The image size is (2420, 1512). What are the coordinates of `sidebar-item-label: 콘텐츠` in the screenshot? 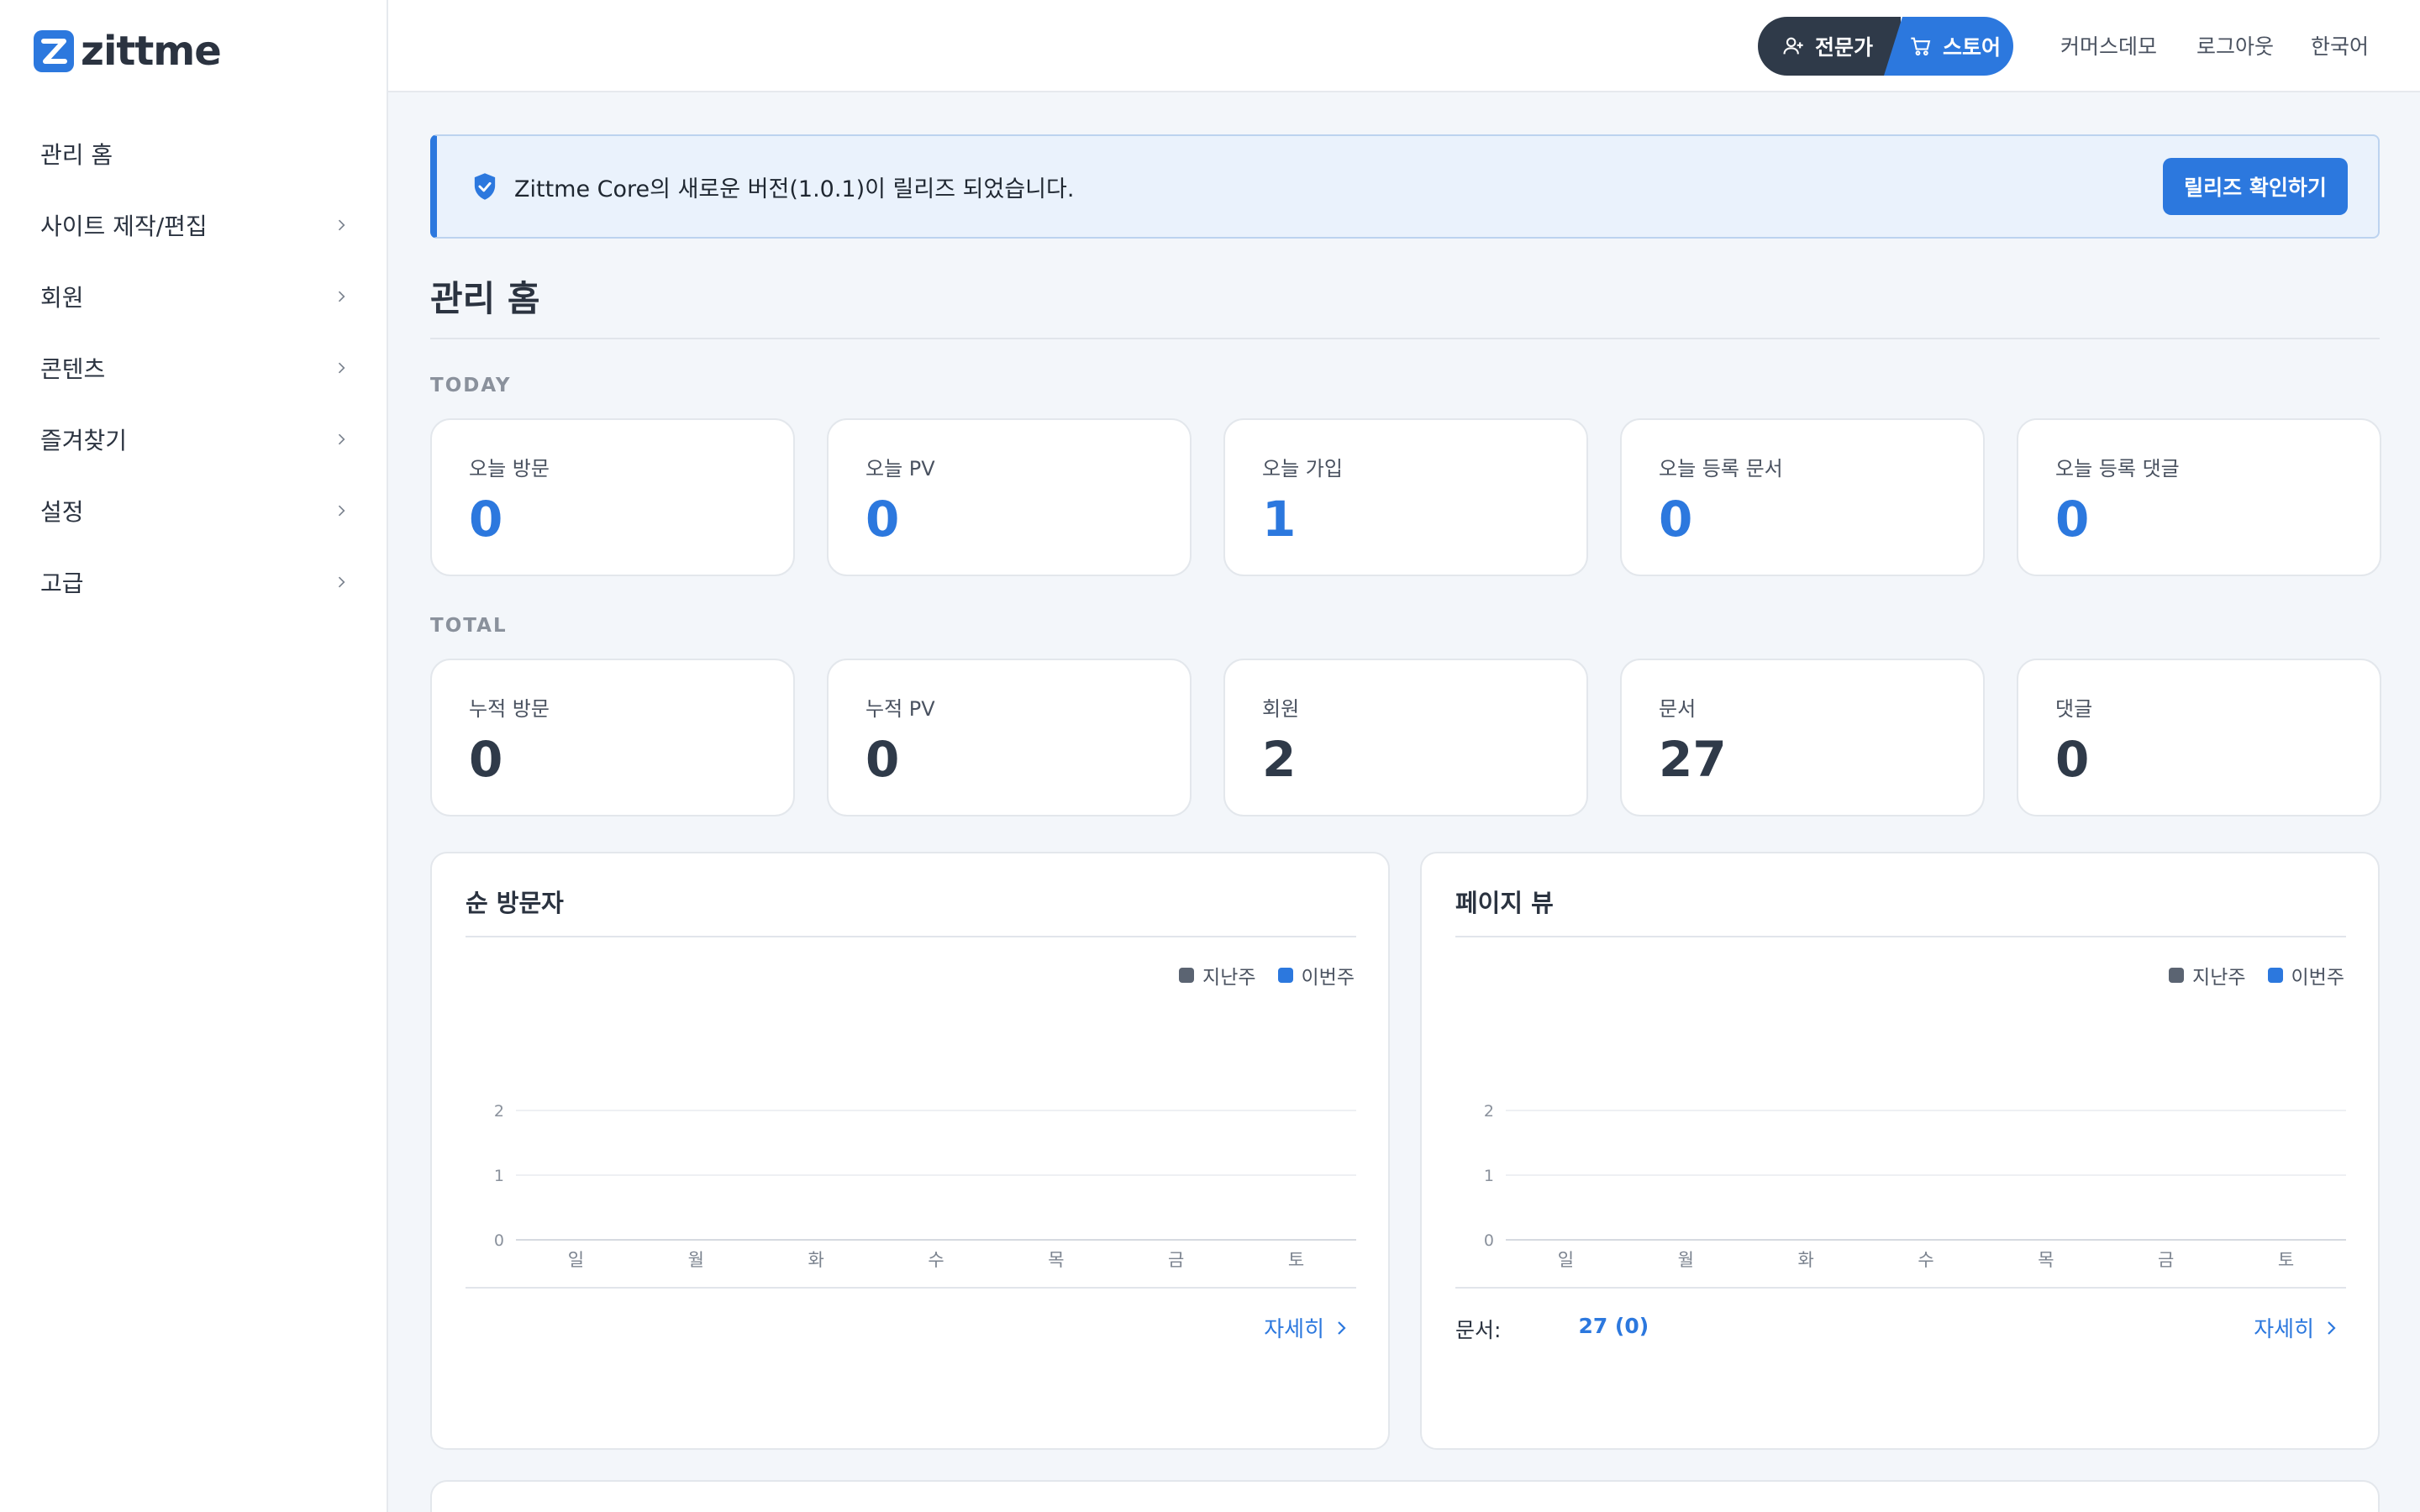 It's located at (73, 368).